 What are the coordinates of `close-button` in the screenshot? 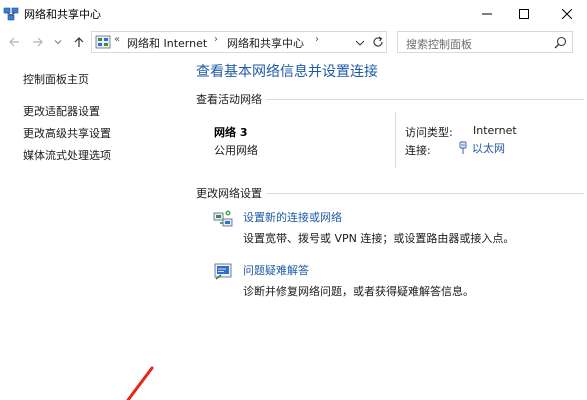 It's located at (566, 14).